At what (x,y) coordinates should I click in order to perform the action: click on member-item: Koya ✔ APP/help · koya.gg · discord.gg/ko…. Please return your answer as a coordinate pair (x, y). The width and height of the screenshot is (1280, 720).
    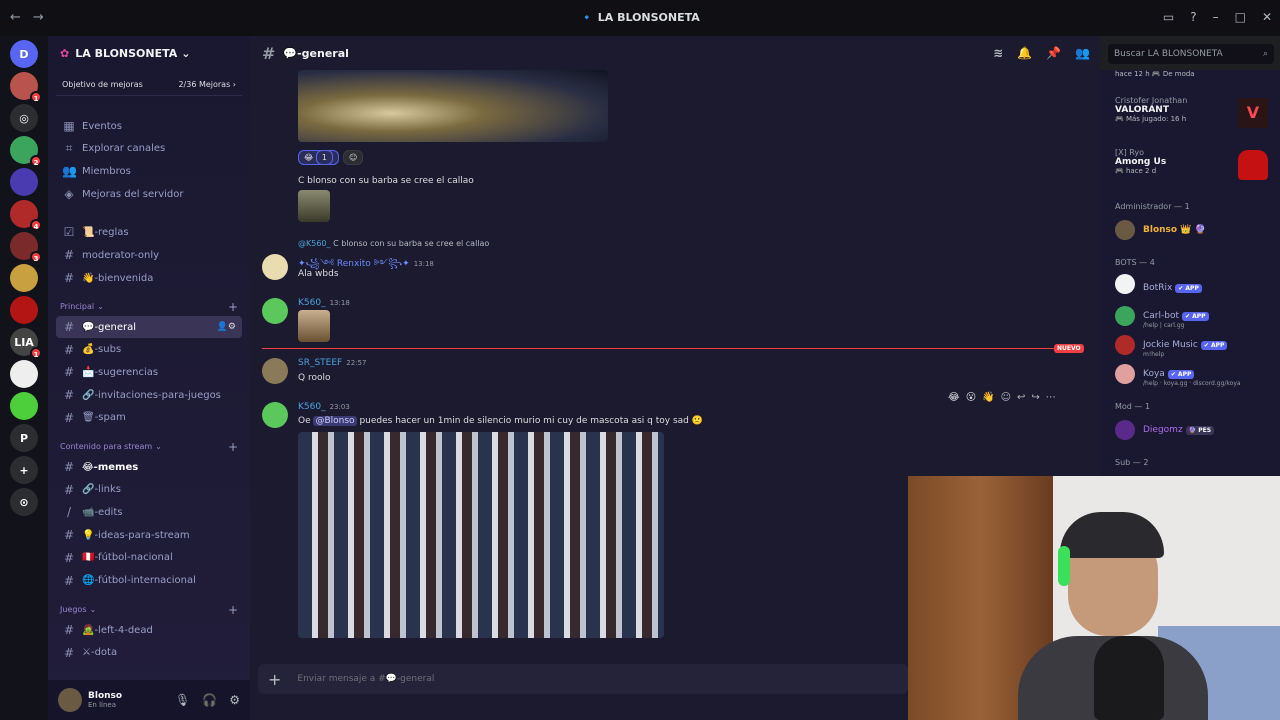
    Looking at the image, I should click on (1178, 374).